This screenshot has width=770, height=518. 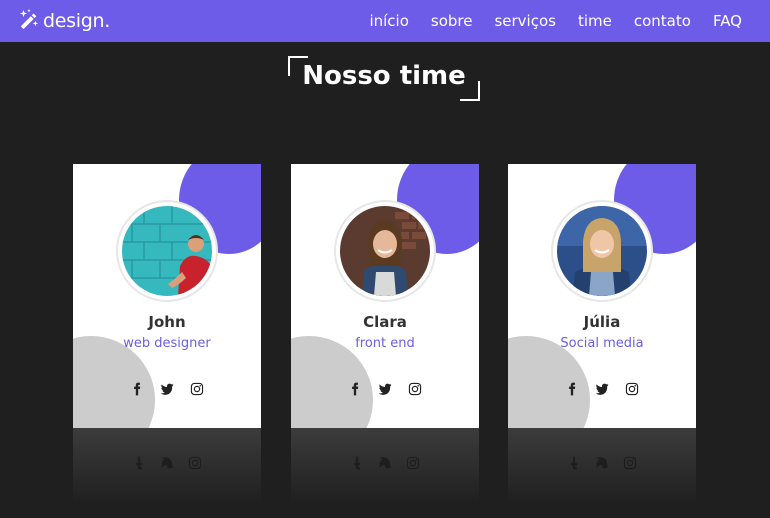 What do you see at coordinates (602, 343) in the screenshot?
I see `member-role: Social media` at bounding box center [602, 343].